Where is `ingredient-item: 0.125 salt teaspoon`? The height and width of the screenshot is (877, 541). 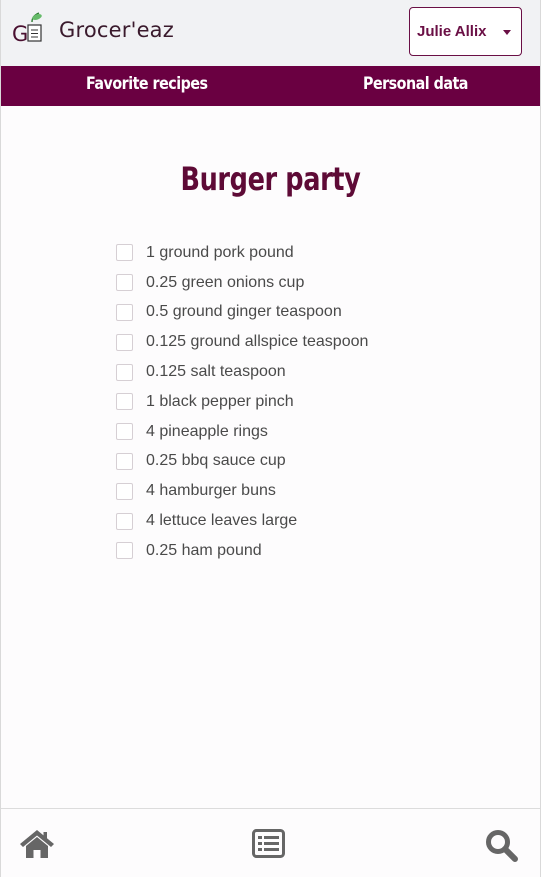
ingredient-item: 0.125 salt teaspoon is located at coordinates (242, 372).